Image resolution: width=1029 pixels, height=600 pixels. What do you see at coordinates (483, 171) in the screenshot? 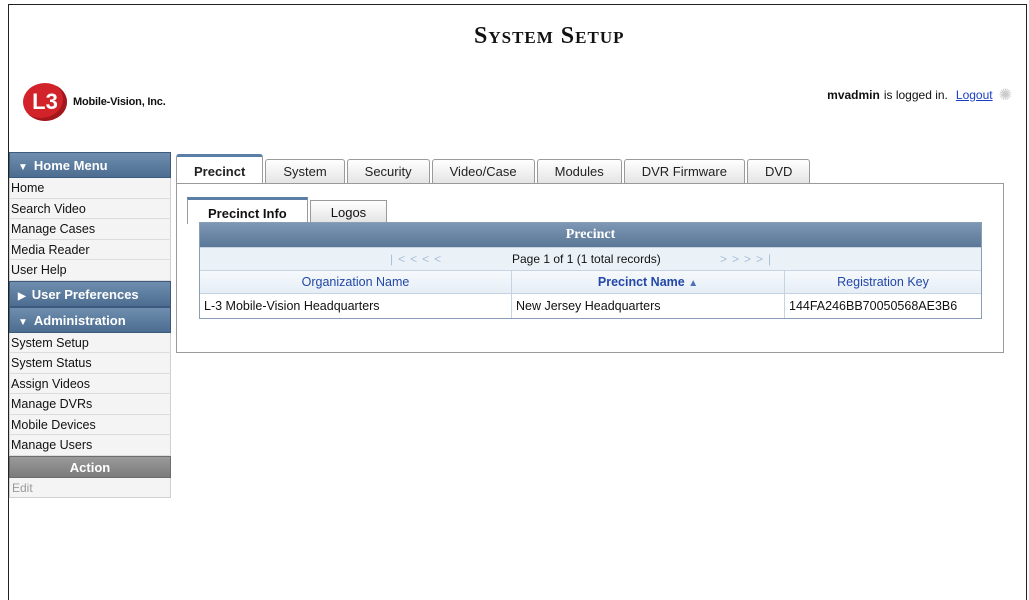
I see `tab-video-case: Video/Case` at bounding box center [483, 171].